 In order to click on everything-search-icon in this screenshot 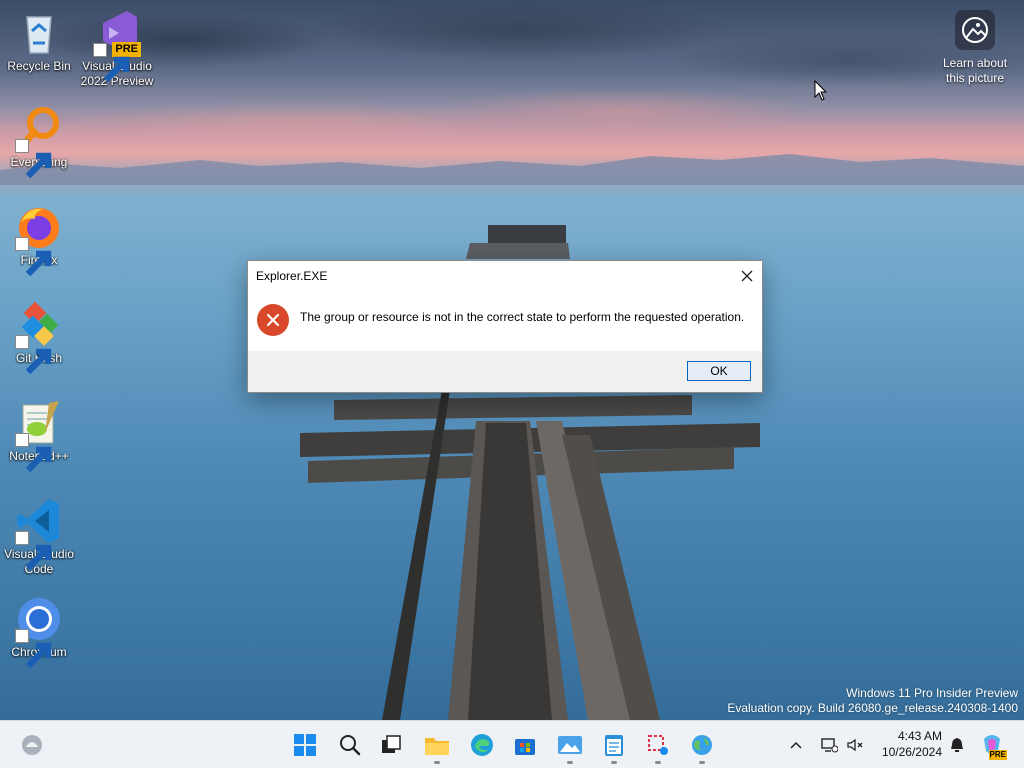, I will do `click(39, 142)`.